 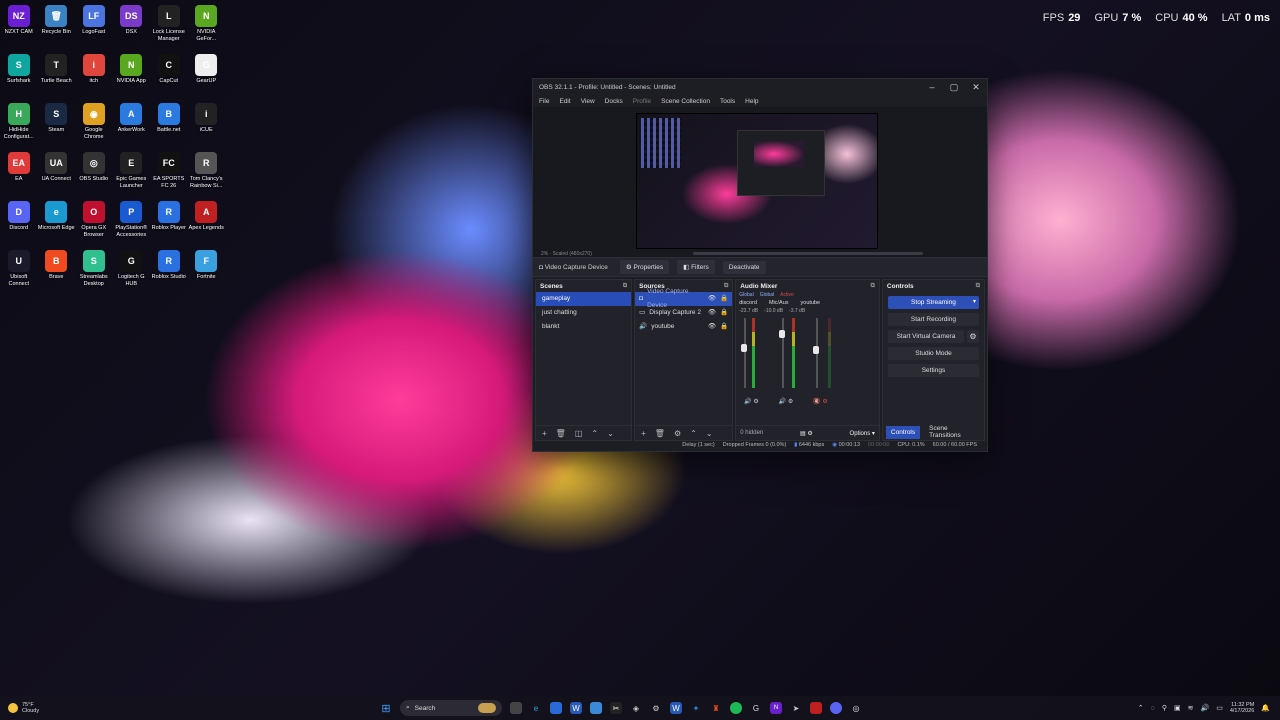 What do you see at coordinates (683, 313) in the screenshot?
I see `source-item-display-capture: ▭ Display Capture 2 👁 🔒` at bounding box center [683, 313].